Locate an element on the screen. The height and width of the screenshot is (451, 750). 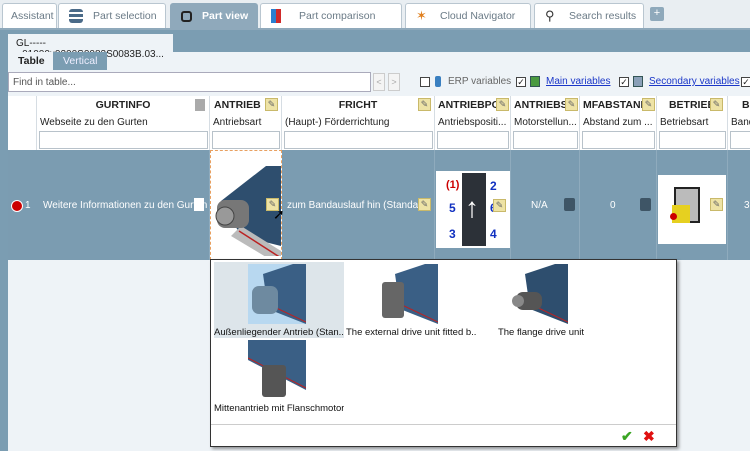
tab-label: Part view is located at coordinates (225, 16).